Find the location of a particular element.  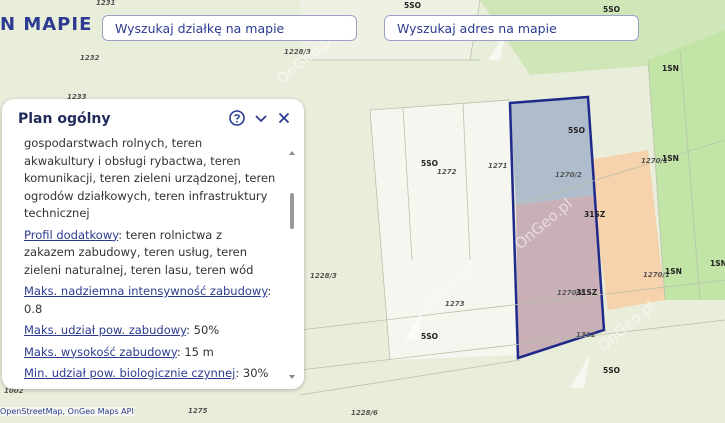

info-row: Maks. udział pow. zabudowy: 50% is located at coordinates (150, 331).